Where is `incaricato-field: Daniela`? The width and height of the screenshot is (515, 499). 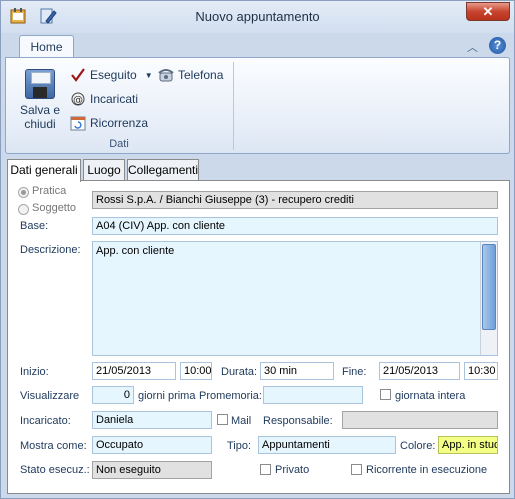 incaricato-field: Daniela is located at coordinates (152, 420).